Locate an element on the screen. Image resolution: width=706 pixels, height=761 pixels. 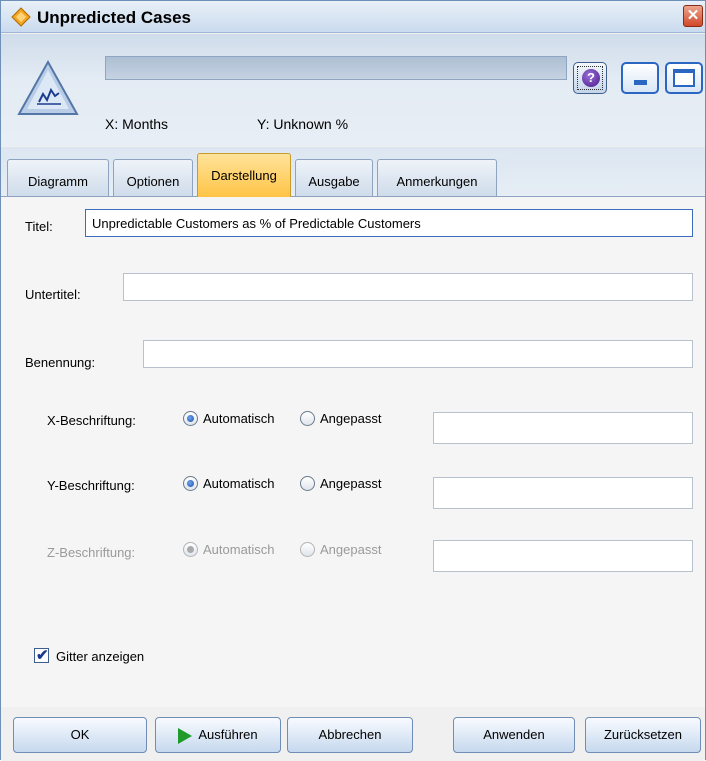
z-custom-input is located at coordinates (563, 556).